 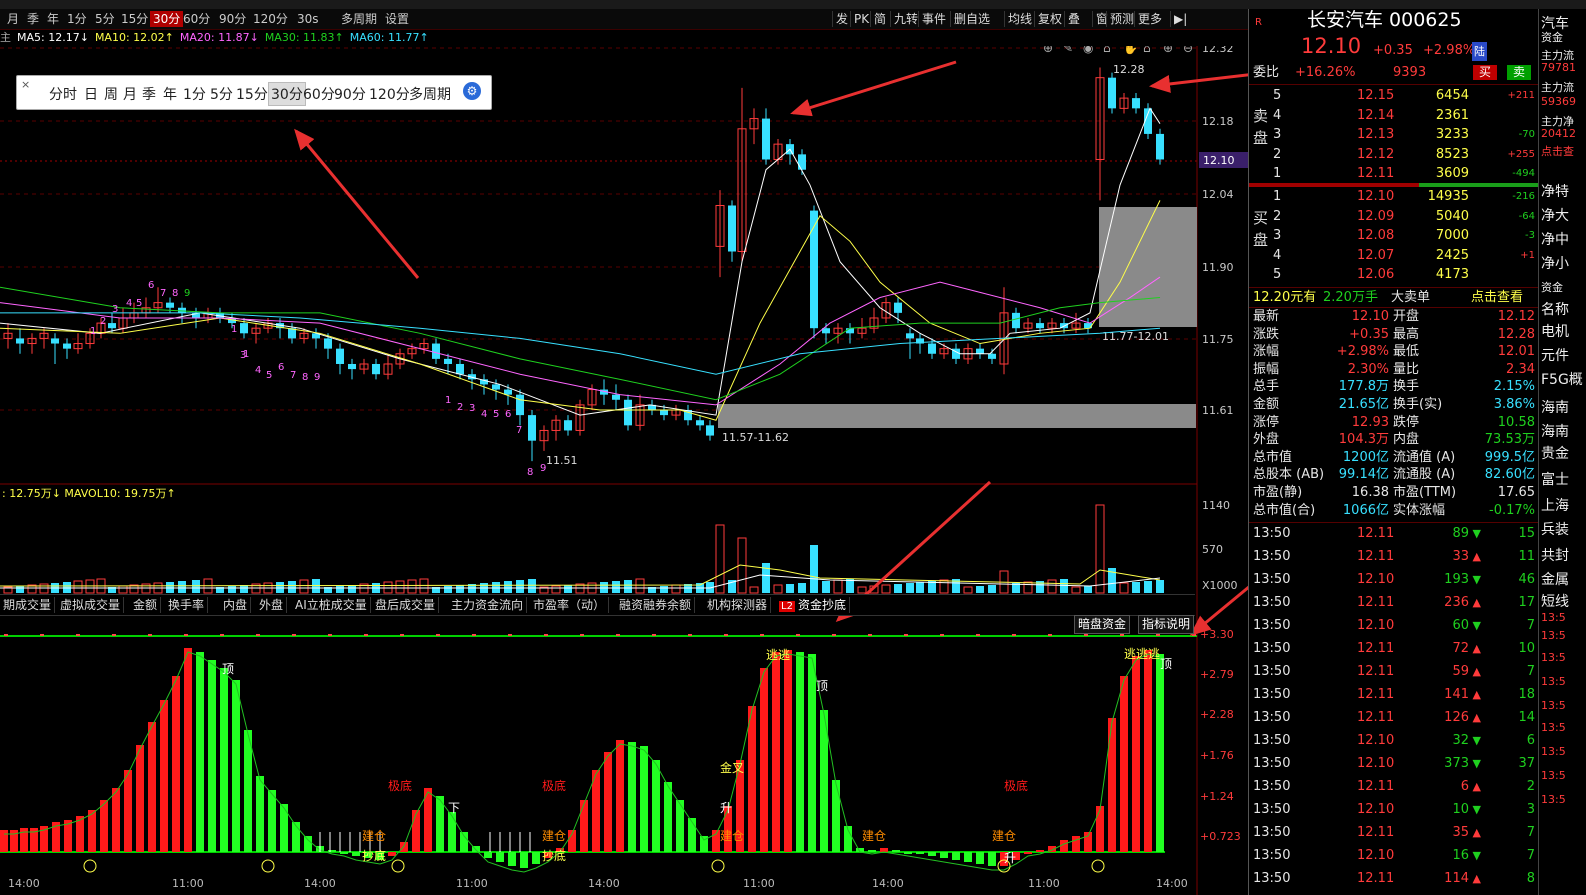 What do you see at coordinates (236, 605) in the screenshot?
I see `indicator-tab-4: 内盘` at bounding box center [236, 605].